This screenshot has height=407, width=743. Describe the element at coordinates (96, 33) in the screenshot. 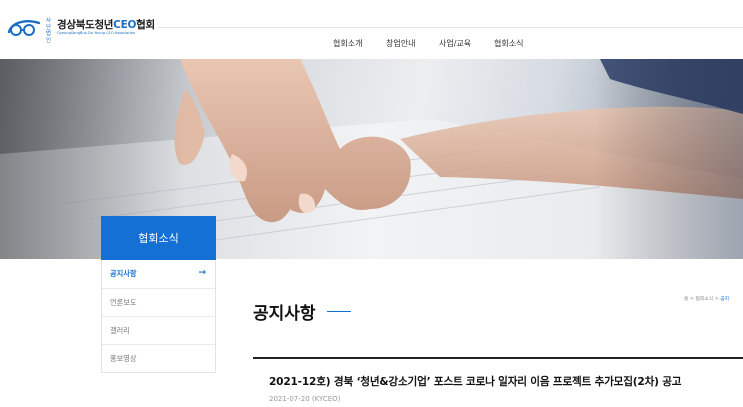

I see `logo-subtitle: GyeongSangBuk-Do Young CEO Association` at that location.